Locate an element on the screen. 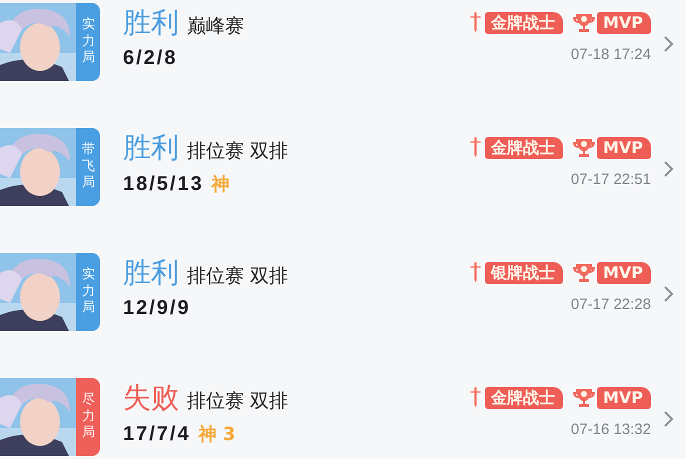 The height and width of the screenshot is (459, 686). result-label: 失败 is located at coordinates (151, 398).